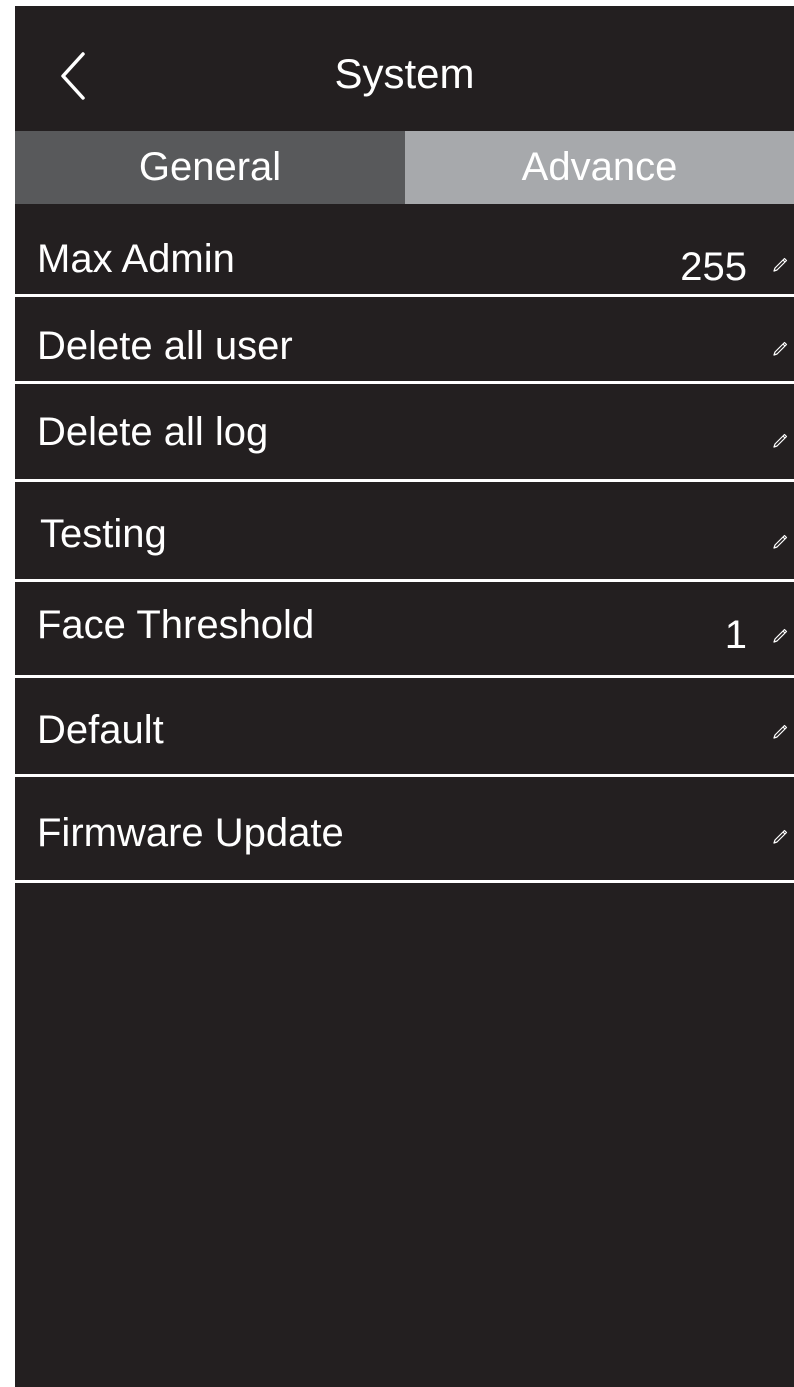 This screenshot has width=794, height=1387. Describe the element at coordinates (404, 530) in the screenshot. I see `setting-row-testing: Testing` at that location.